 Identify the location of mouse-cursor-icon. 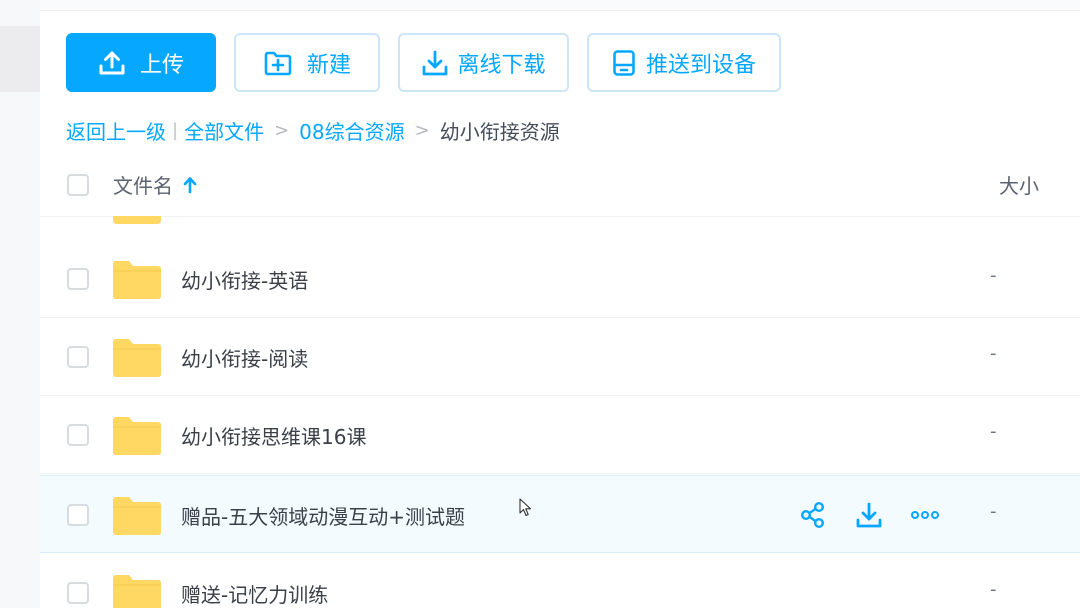
(525, 507).